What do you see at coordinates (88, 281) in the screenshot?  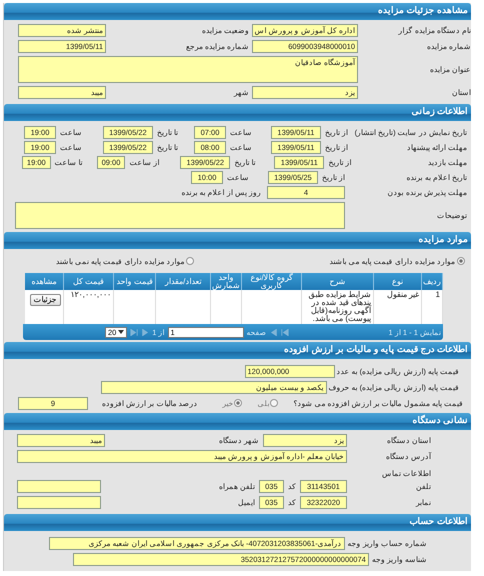 I see `column-header: قیمت کل` at bounding box center [88, 281].